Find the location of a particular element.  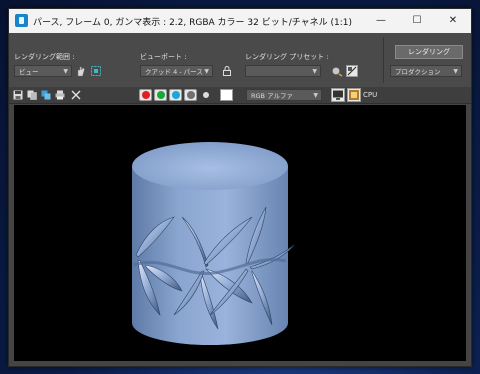

alpha-channel-toggle is located at coordinates (190, 95).